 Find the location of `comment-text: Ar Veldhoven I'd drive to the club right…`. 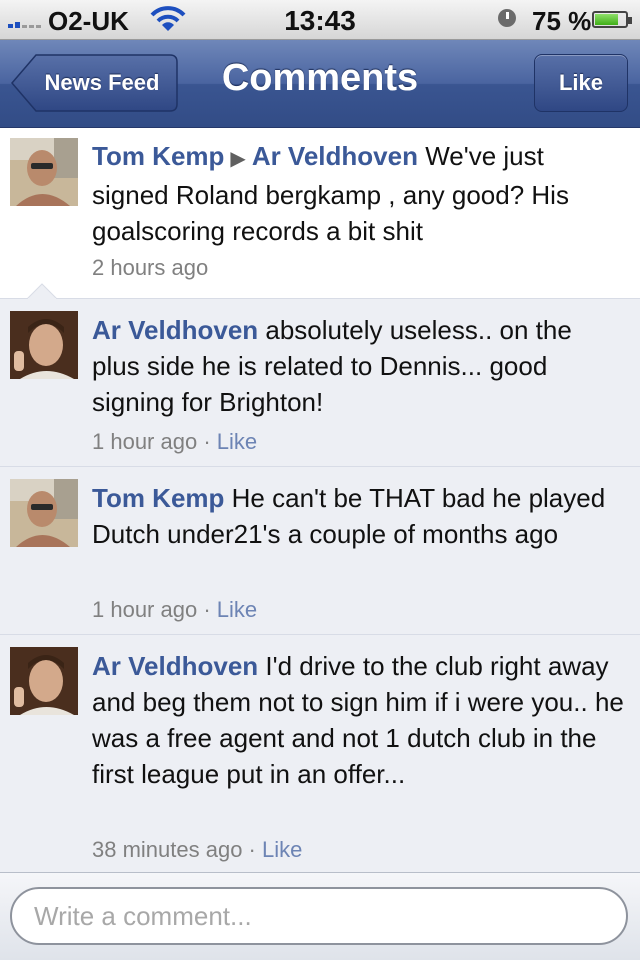

comment-text: Ar Veldhoven I'd drive to the club right… is located at coordinates (358, 720).